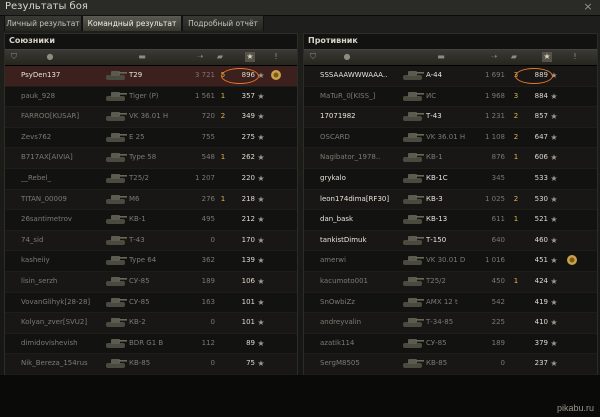  I want to click on player-name: pauk_928, so click(61, 96).